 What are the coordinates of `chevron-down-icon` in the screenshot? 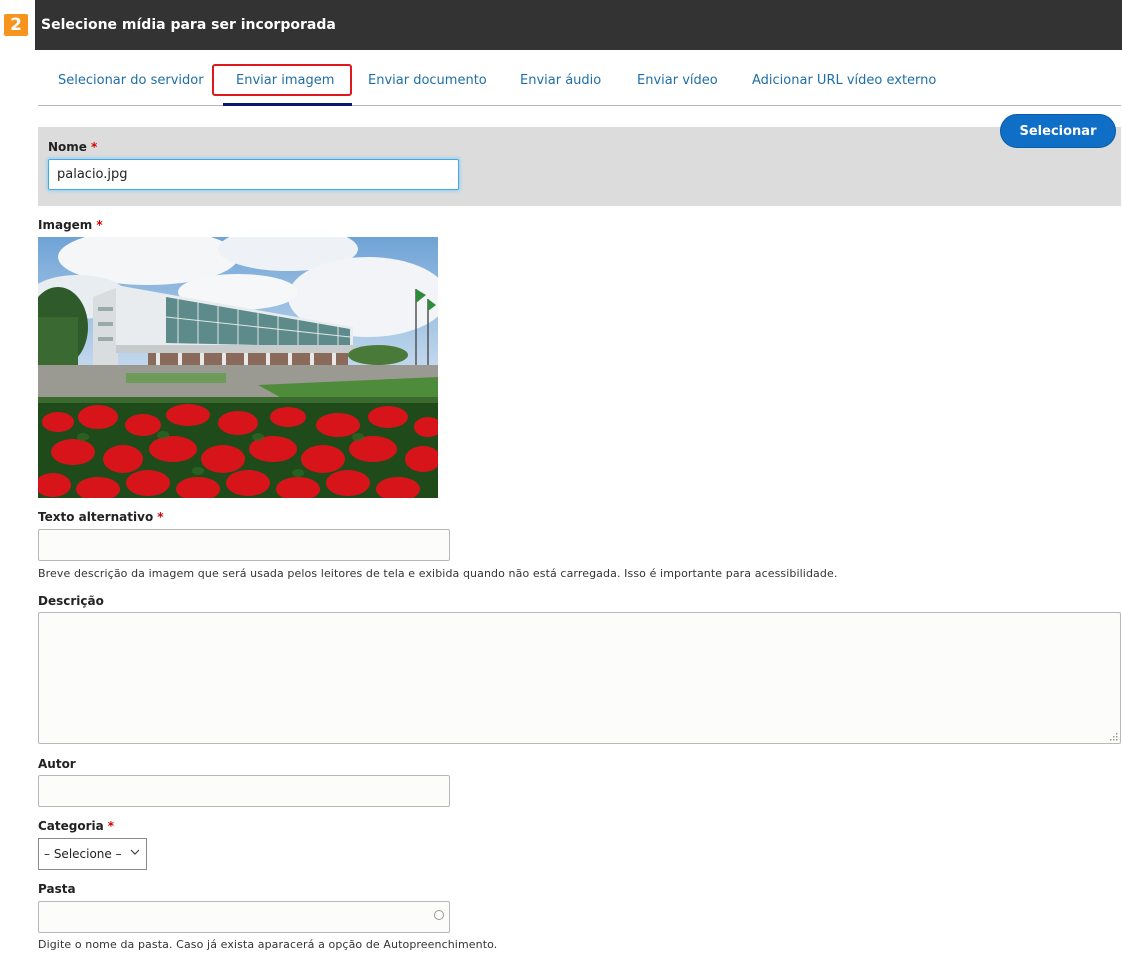 It's located at (135, 852).